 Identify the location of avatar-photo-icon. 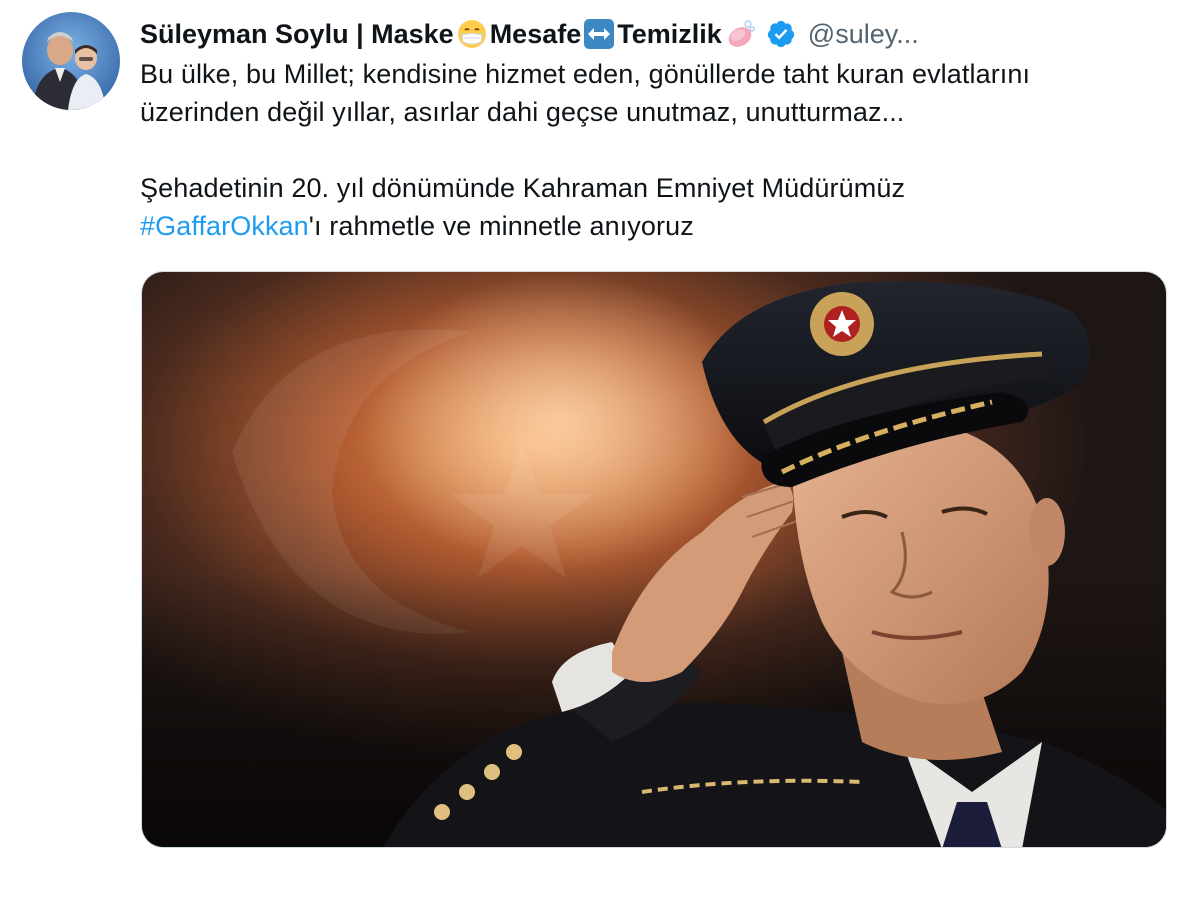
(71, 61).